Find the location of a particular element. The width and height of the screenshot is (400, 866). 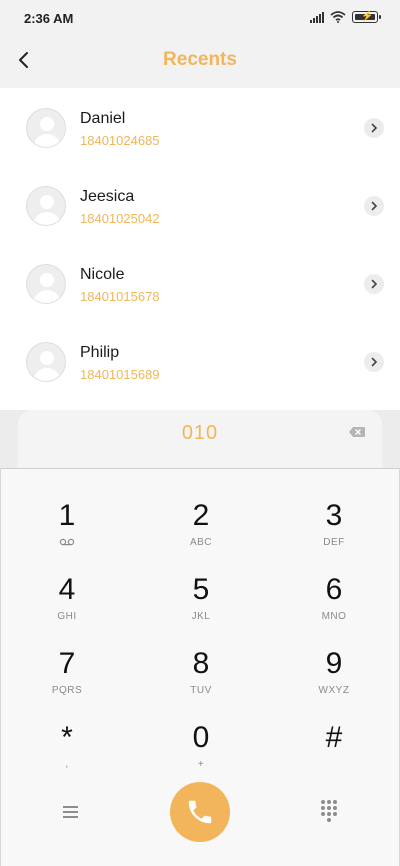

list-item: Philip 18401015689 is located at coordinates (200, 361).